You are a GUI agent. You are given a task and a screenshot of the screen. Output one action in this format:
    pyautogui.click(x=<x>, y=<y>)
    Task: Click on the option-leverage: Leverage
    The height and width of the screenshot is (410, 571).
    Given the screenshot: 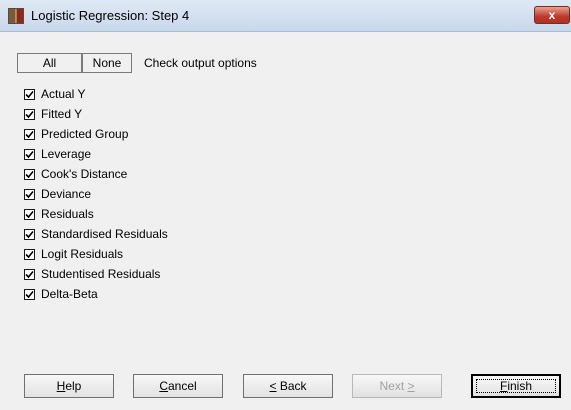 What is the action you would take?
    pyautogui.click(x=57, y=154)
    